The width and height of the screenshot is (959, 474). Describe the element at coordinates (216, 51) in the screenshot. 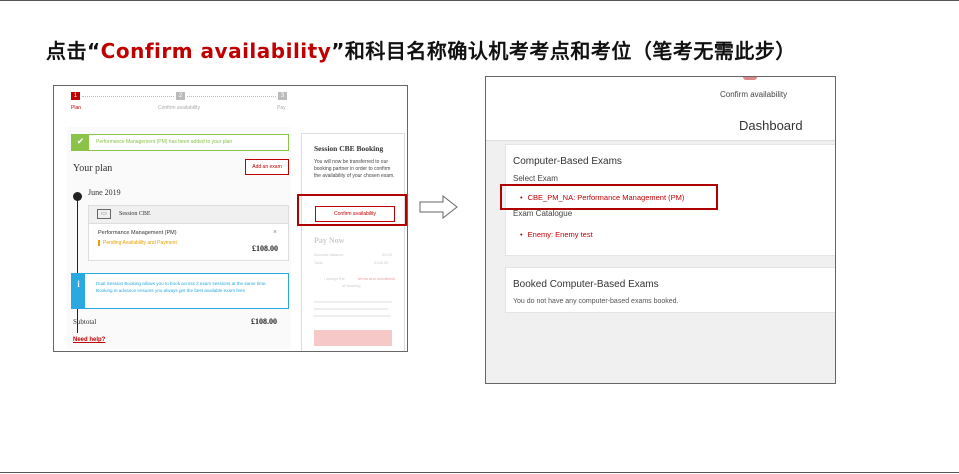

I see `headline-highlight: Confirm availability` at that location.